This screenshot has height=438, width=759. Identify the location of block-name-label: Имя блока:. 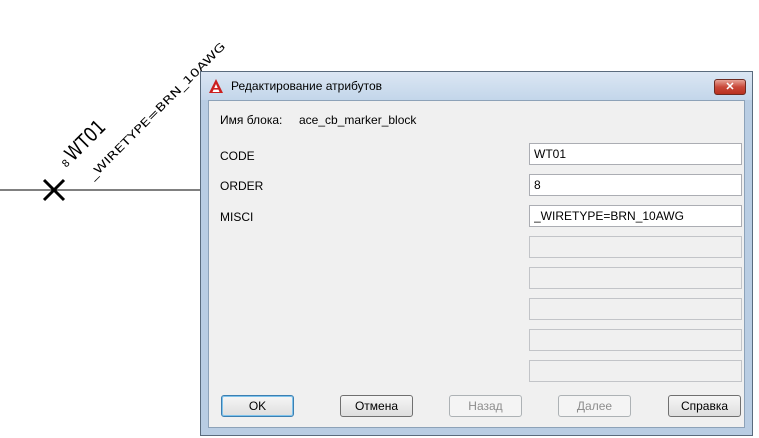
(251, 120).